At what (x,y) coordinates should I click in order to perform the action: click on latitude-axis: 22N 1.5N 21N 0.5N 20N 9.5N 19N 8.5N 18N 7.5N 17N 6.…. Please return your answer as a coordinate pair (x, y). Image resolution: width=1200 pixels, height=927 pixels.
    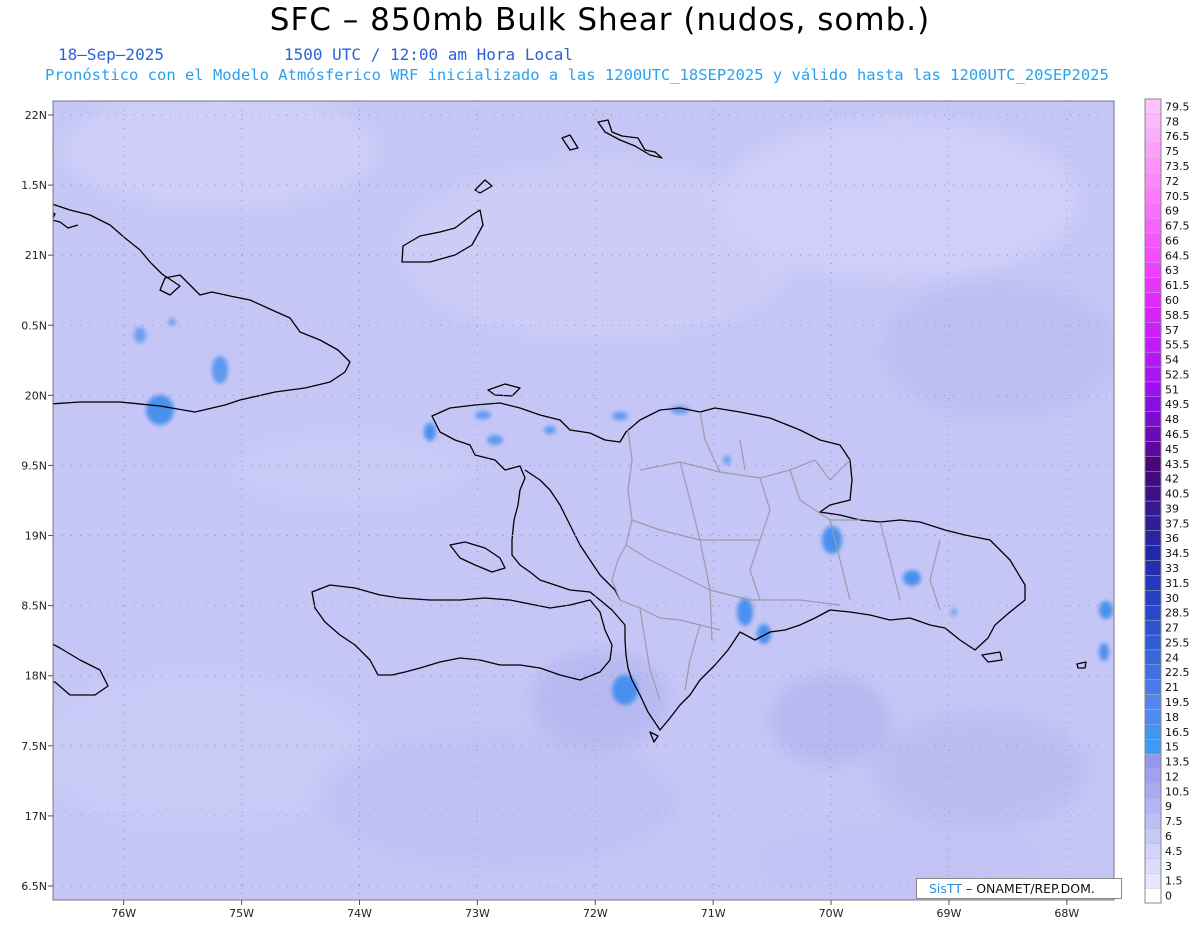
    Looking at the image, I should click on (37, 501).